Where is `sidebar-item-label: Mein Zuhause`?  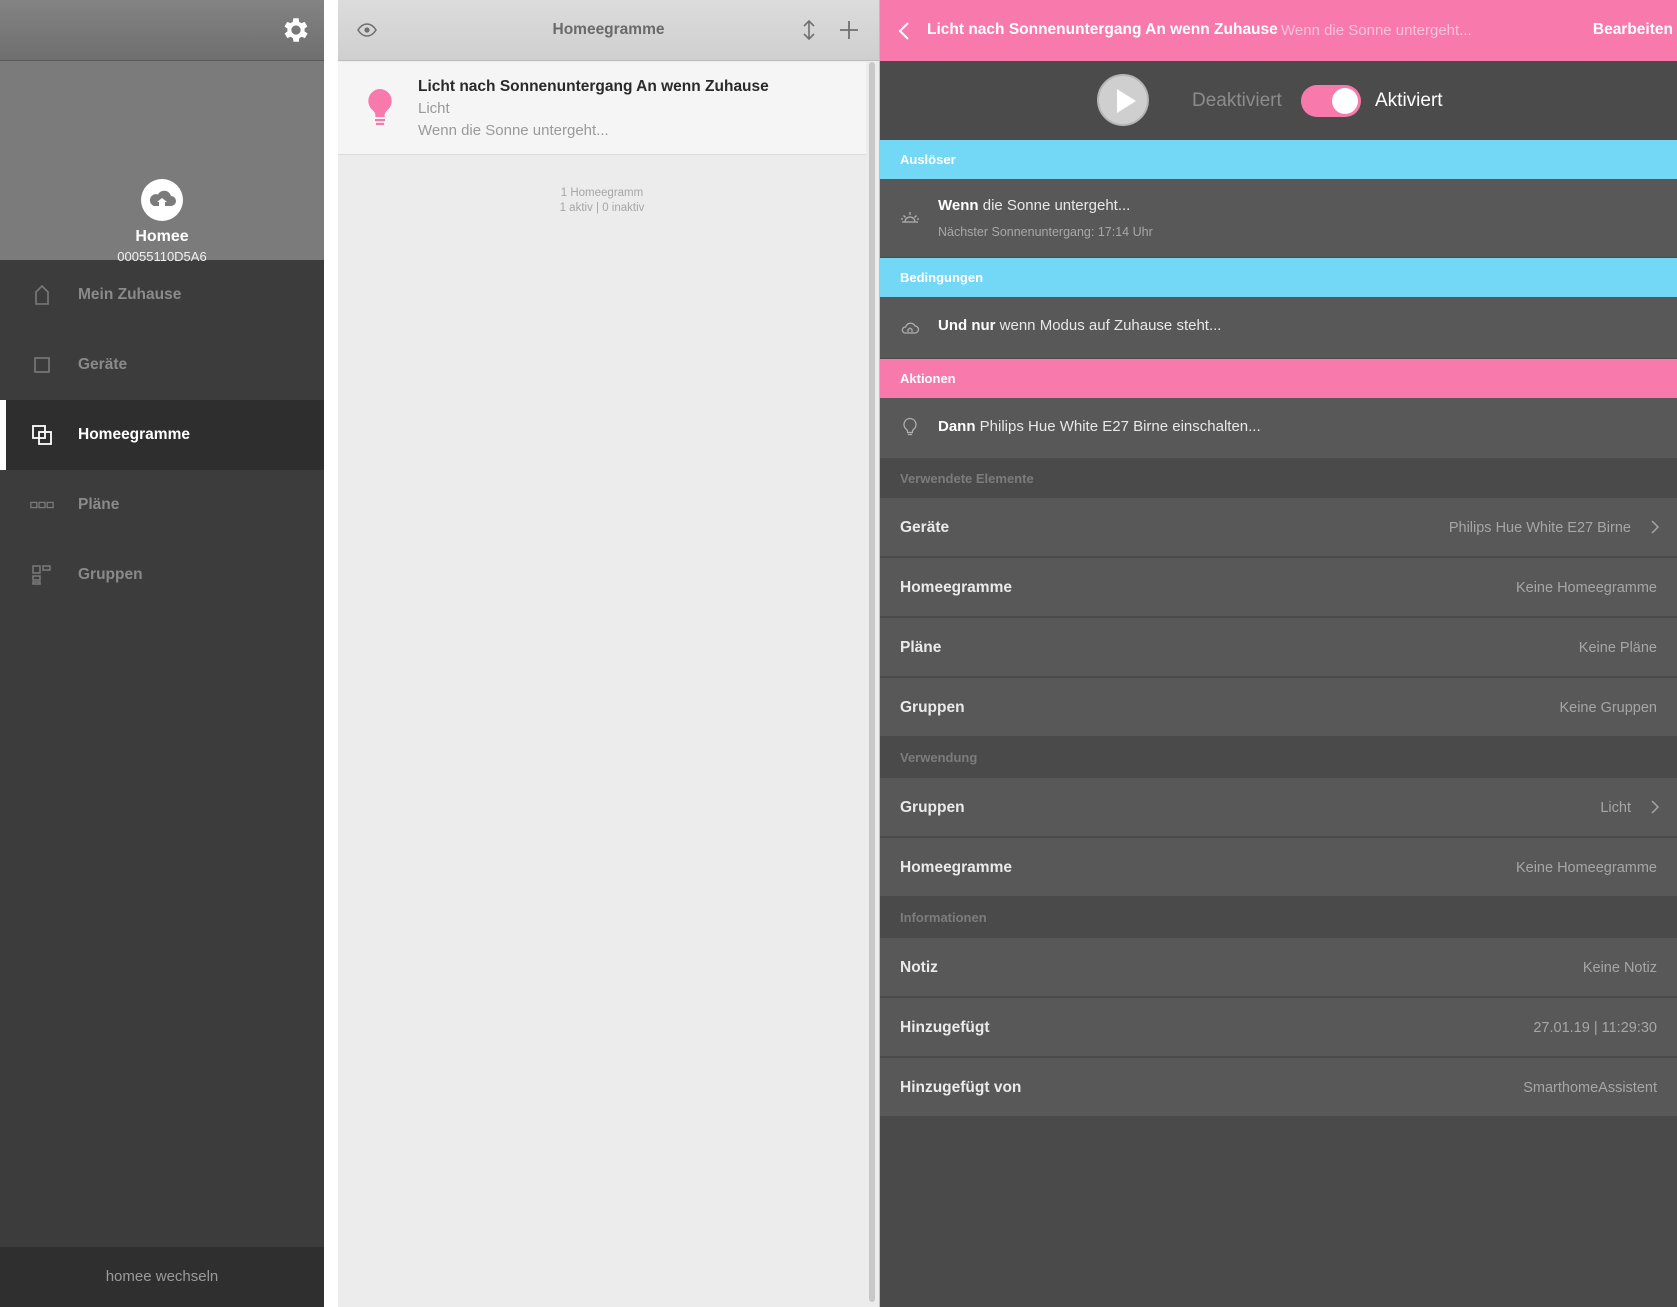 sidebar-item-label: Mein Zuhause is located at coordinates (130, 294).